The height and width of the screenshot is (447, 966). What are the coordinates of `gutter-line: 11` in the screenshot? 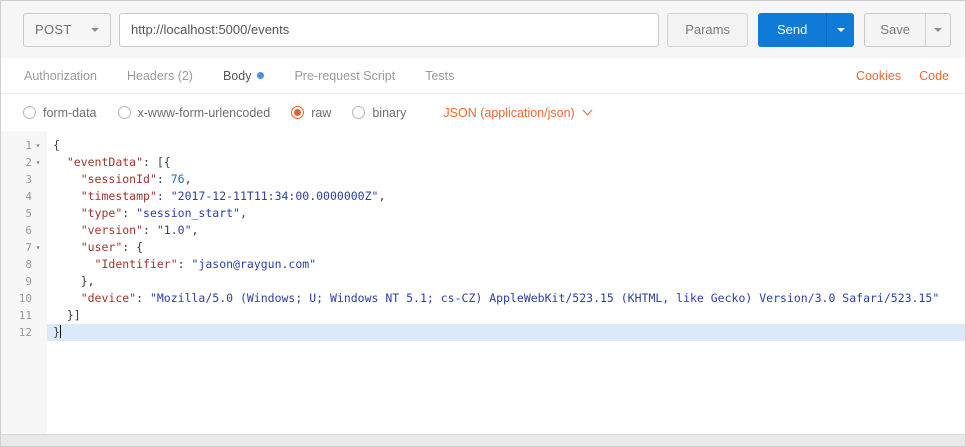 It's located at (24, 315).